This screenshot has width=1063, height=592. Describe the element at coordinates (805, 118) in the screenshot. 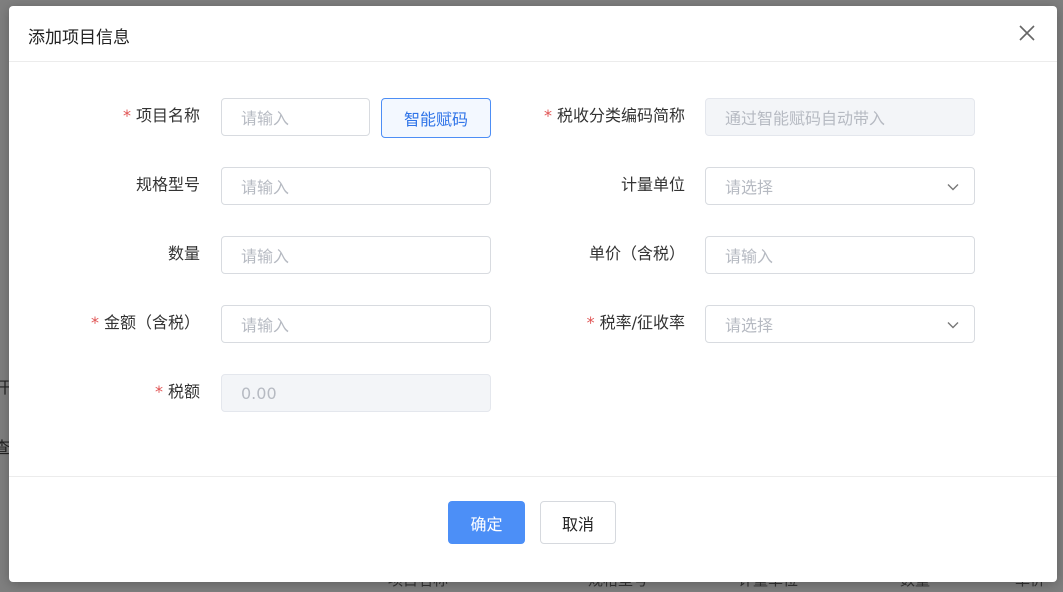

I see `tax-code-abbr-placeholder: 通过智能赋码自动带入` at that location.